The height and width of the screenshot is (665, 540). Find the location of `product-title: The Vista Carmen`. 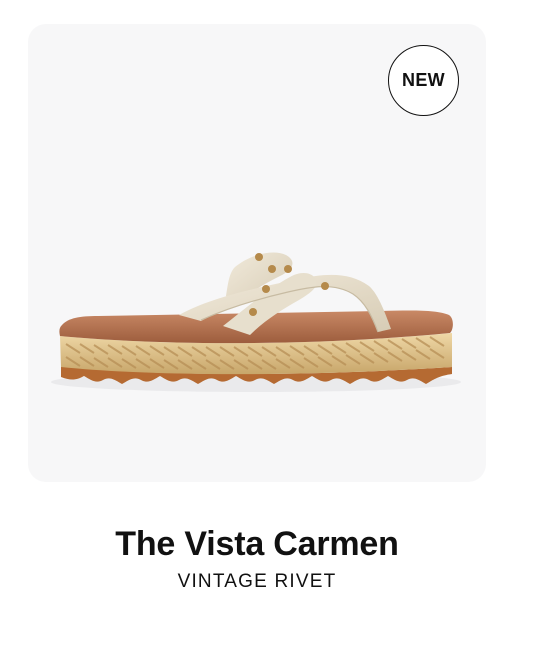

product-title: The Vista Carmen is located at coordinates (257, 544).